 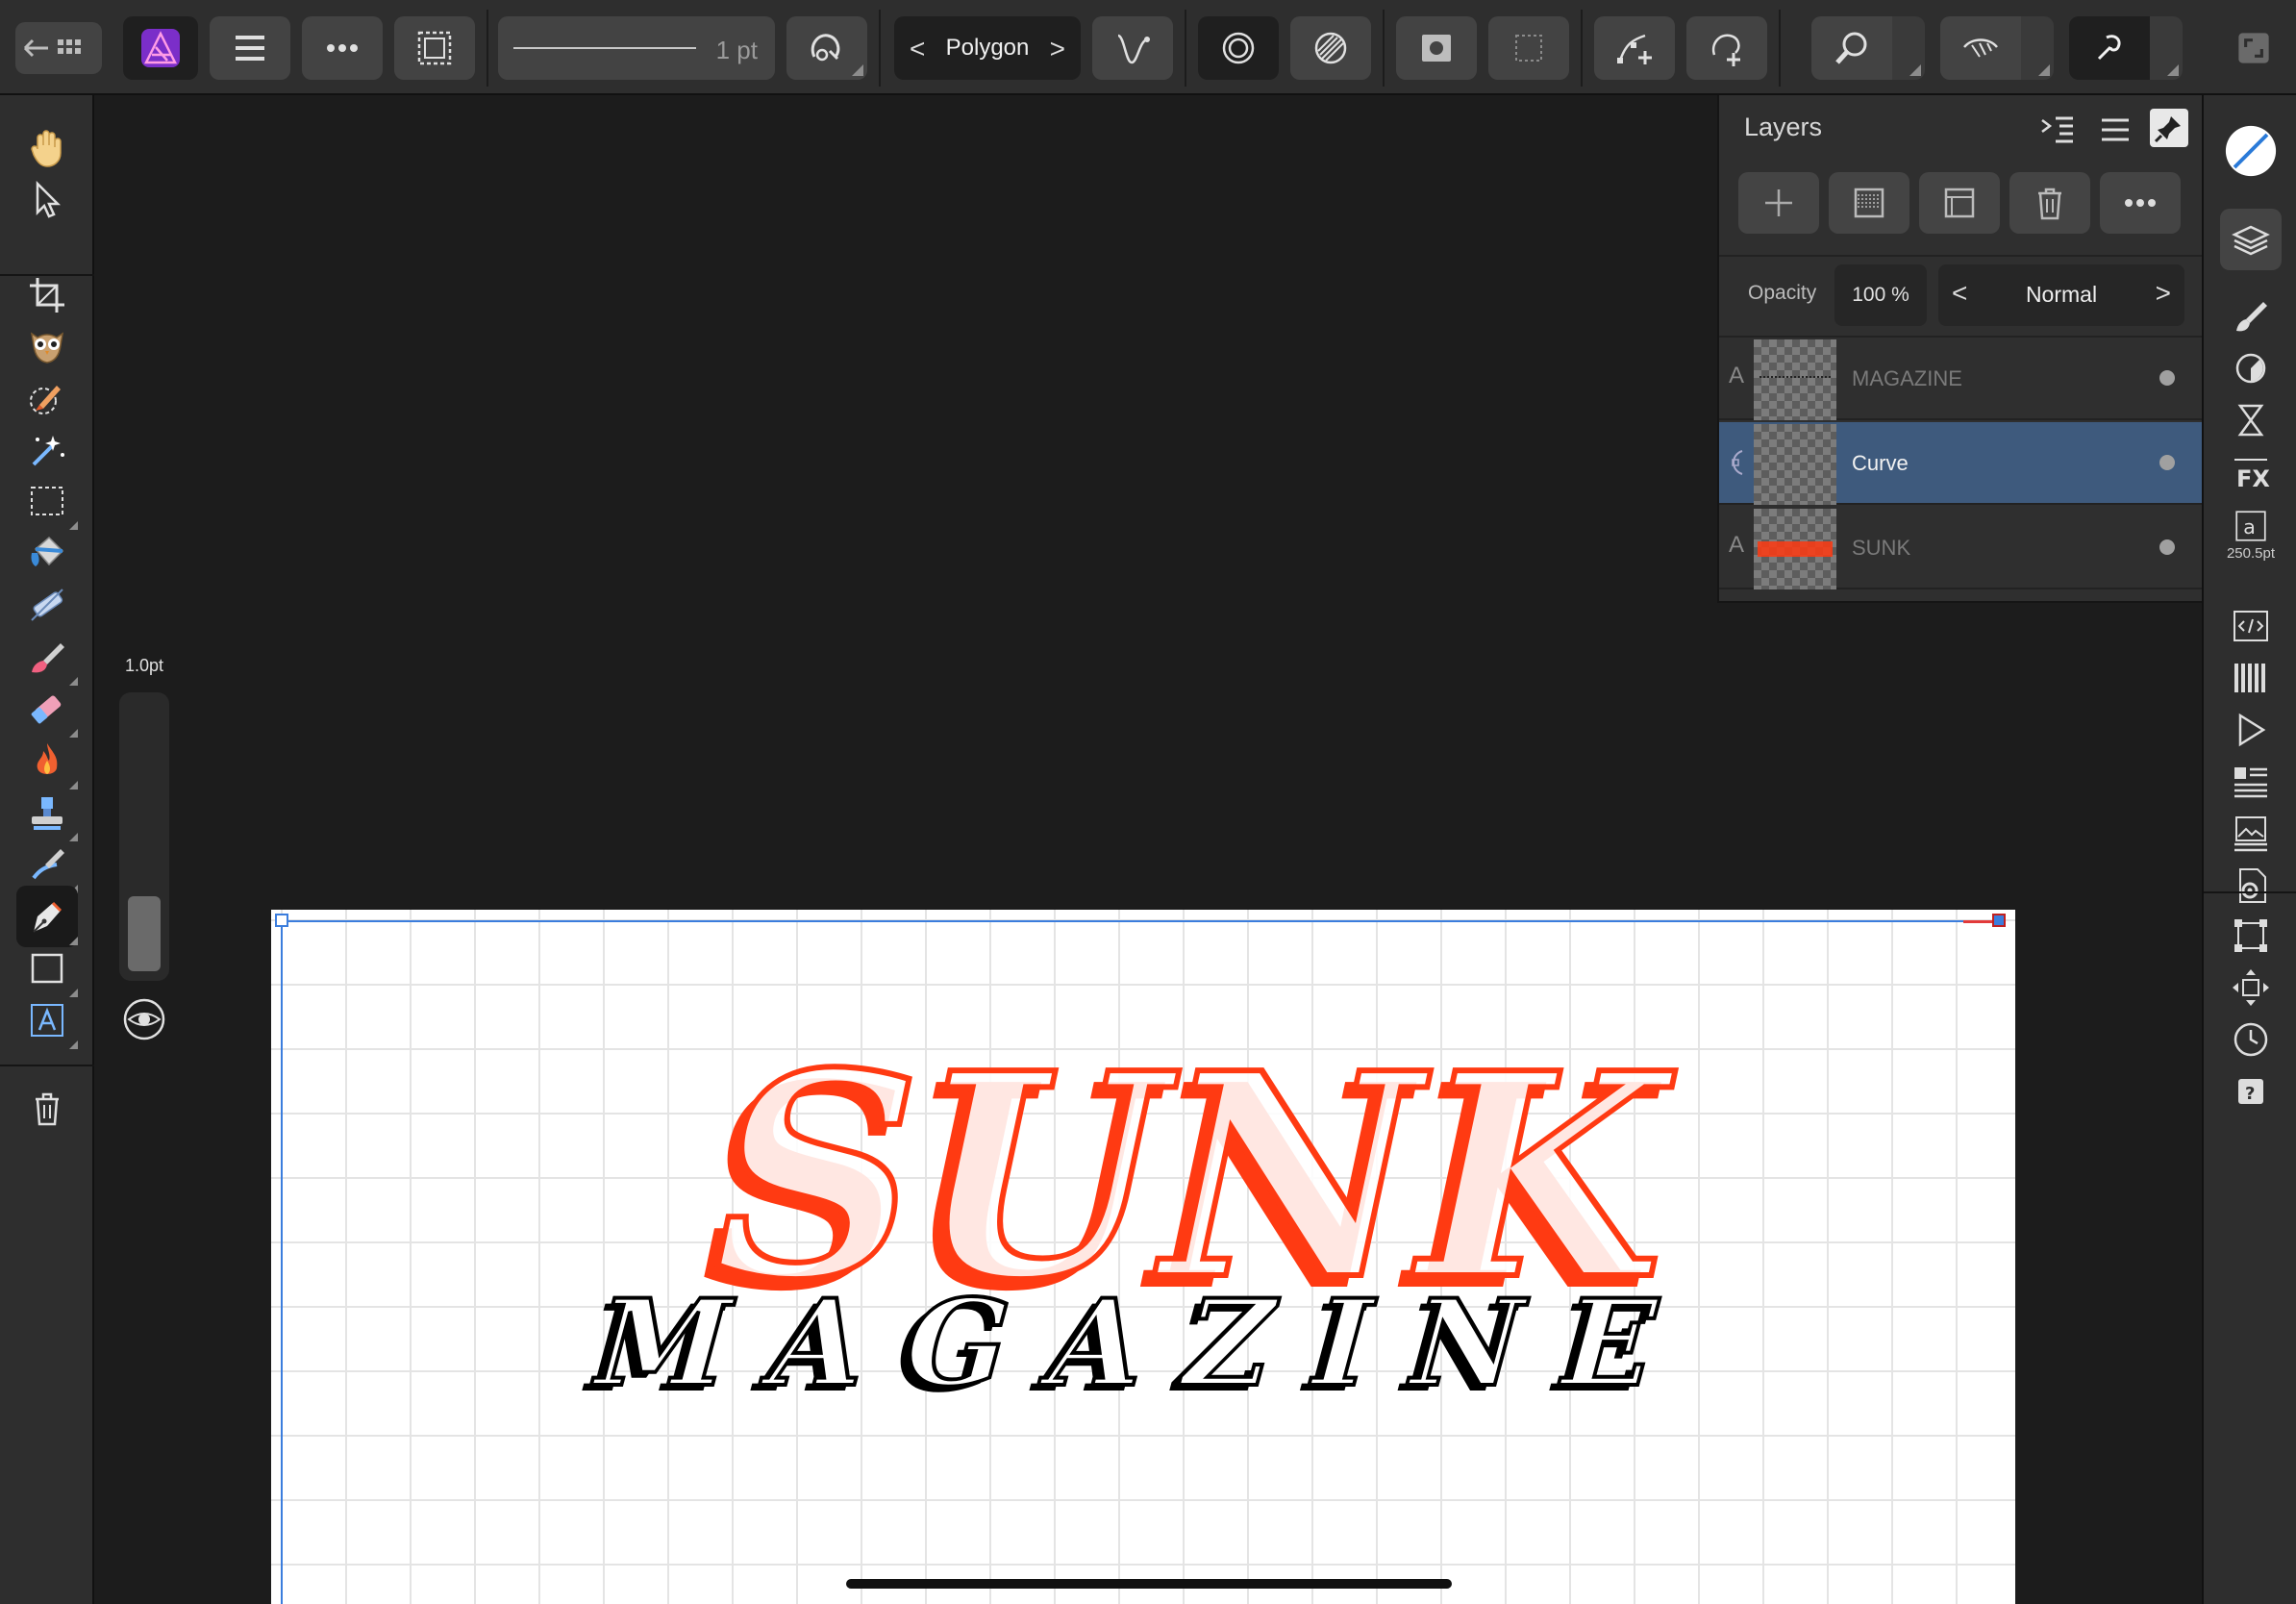 I want to click on back-to-home-button, so click(x=58, y=48).